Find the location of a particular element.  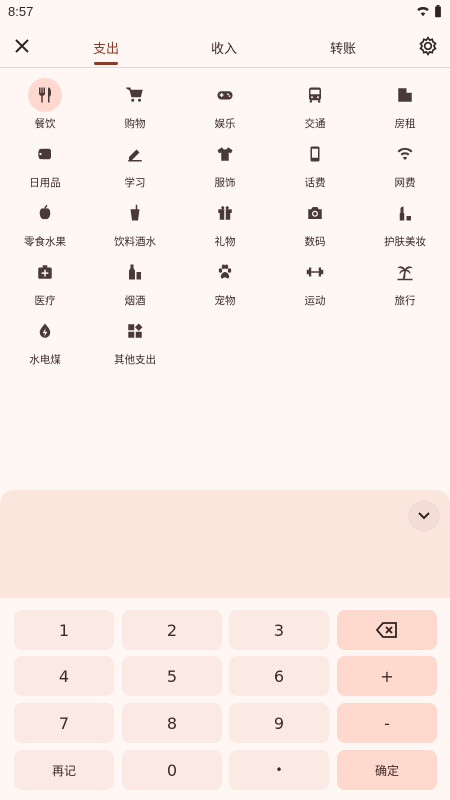

category-snacks-fruit: 零食水果 is located at coordinates (45, 225).